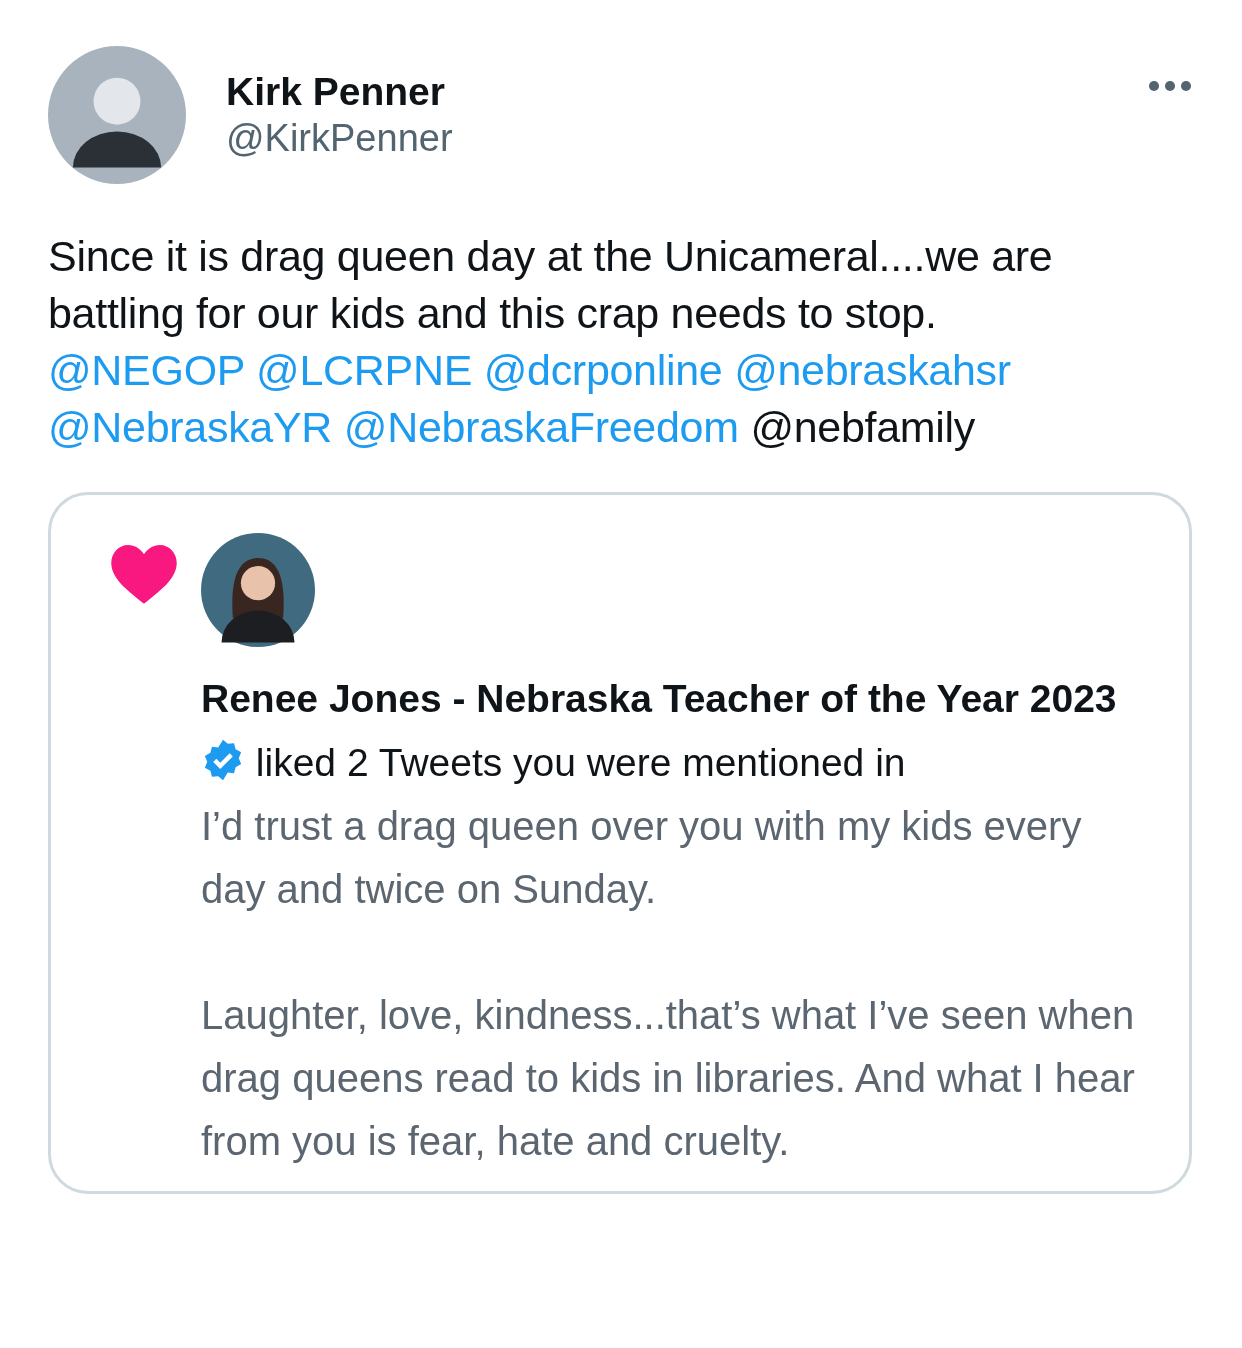 The width and height of the screenshot is (1242, 1348). Describe the element at coordinates (603, 370) in the screenshot. I see `mention-link: @dcrponline` at that location.